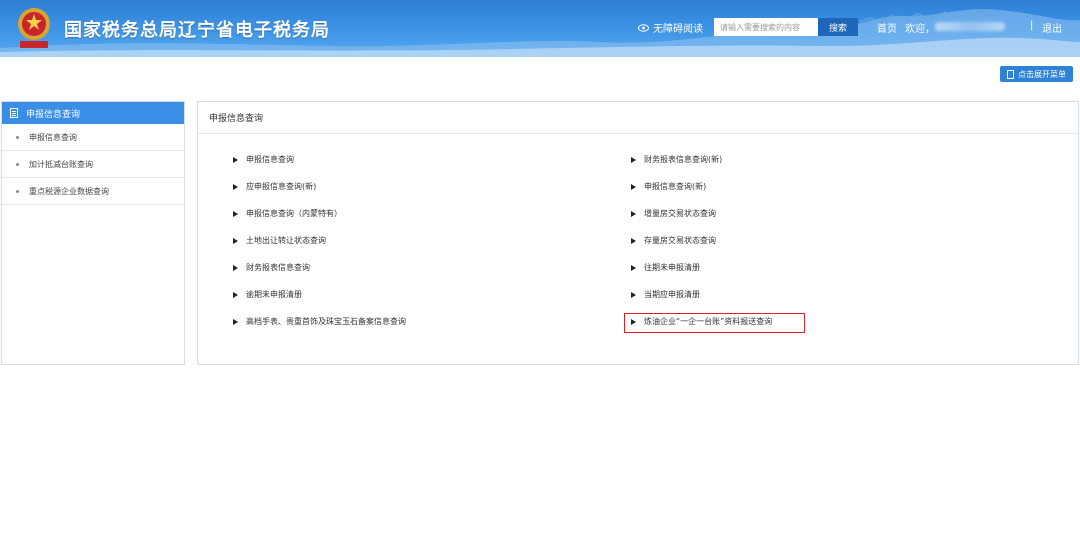  Describe the element at coordinates (678, 29) in the screenshot. I see `accessible-reading-label: 无障碍阅读` at that location.